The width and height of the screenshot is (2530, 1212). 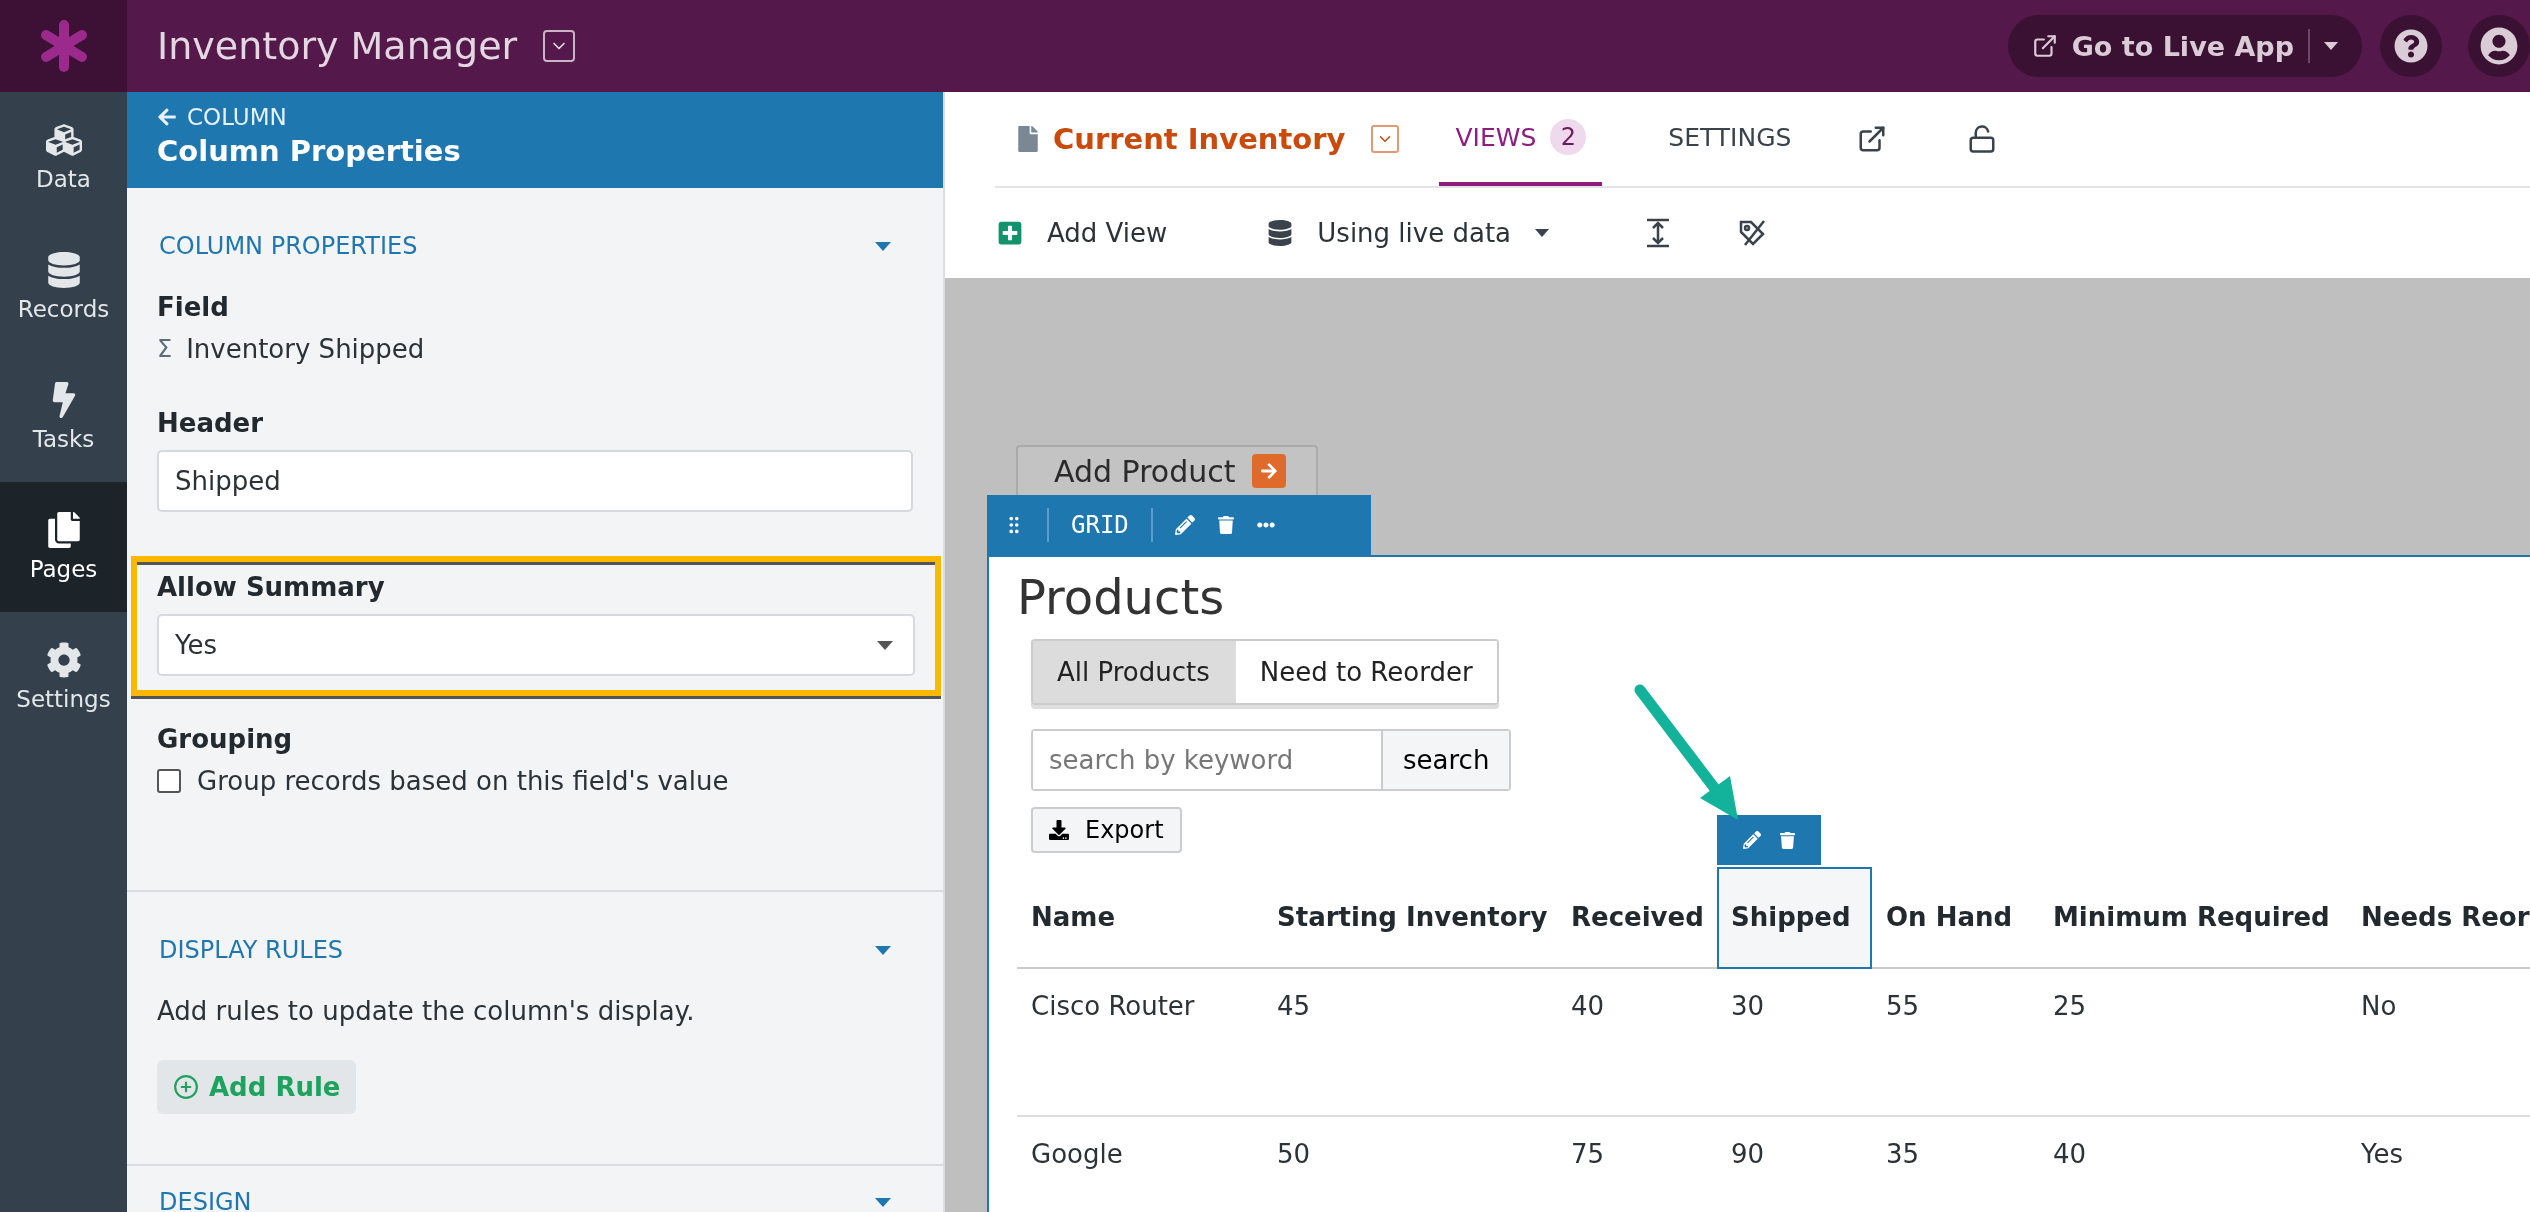 What do you see at coordinates (193, 307) in the screenshot?
I see `field-label: Field` at bounding box center [193, 307].